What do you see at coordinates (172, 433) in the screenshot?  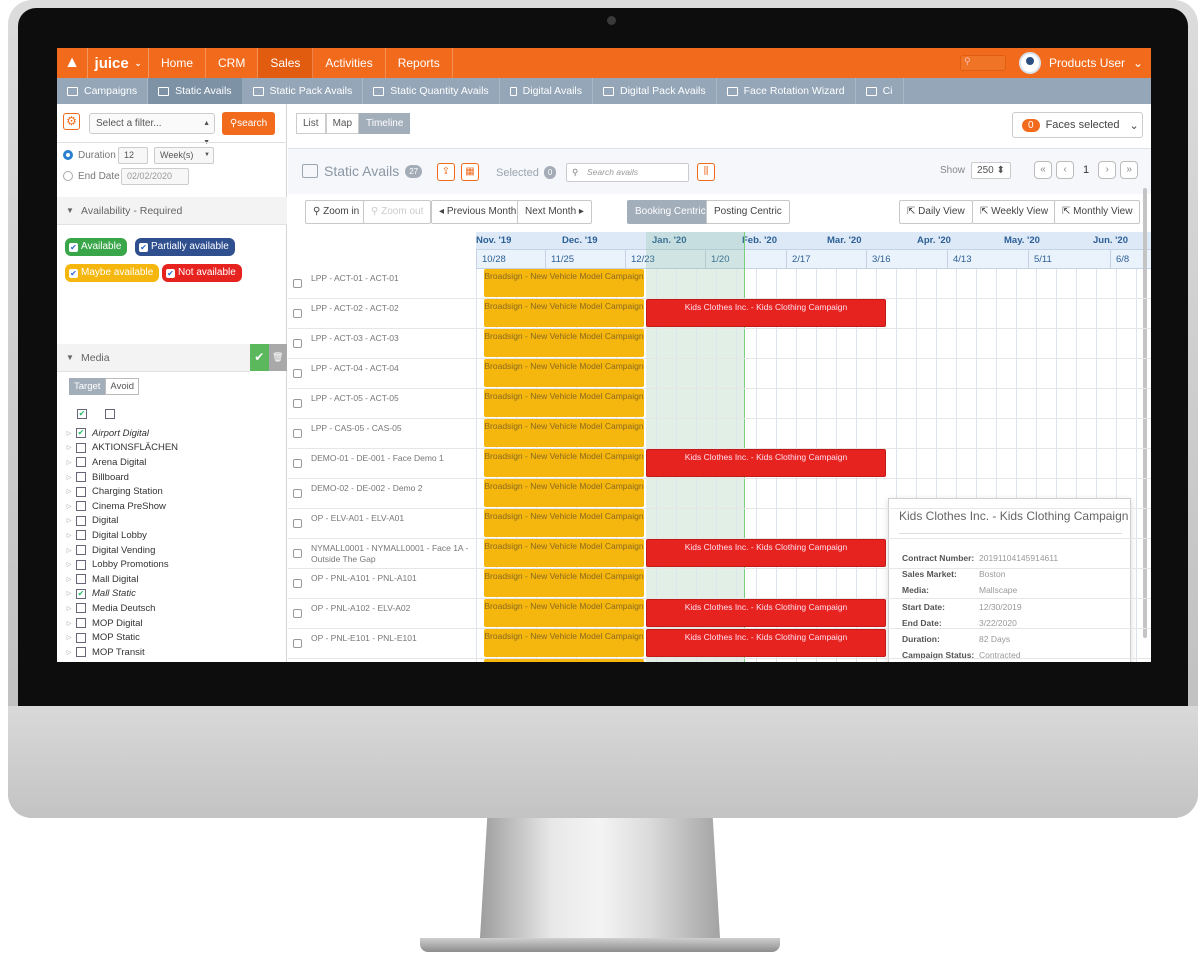 I see `media-tree-item: ▷ ✔ Airport Digital` at bounding box center [172, 433].